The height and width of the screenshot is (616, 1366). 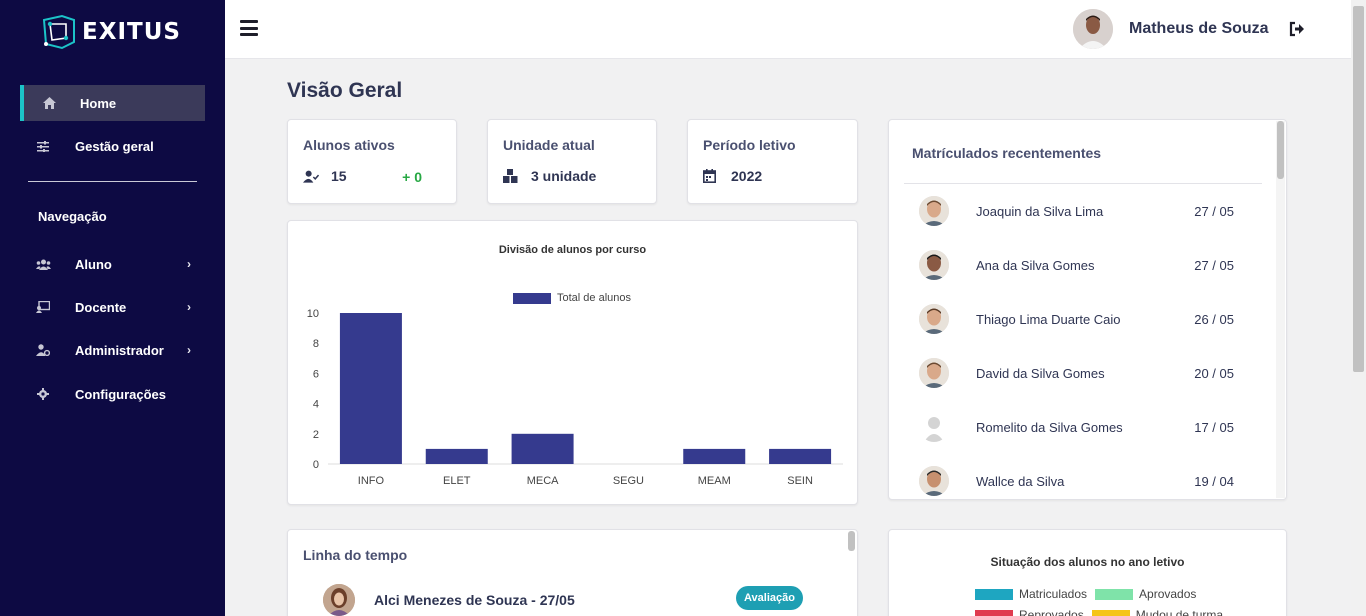 I want to click on sidebar-item-aluno: Aluno ›, so click(x=112, y=264).